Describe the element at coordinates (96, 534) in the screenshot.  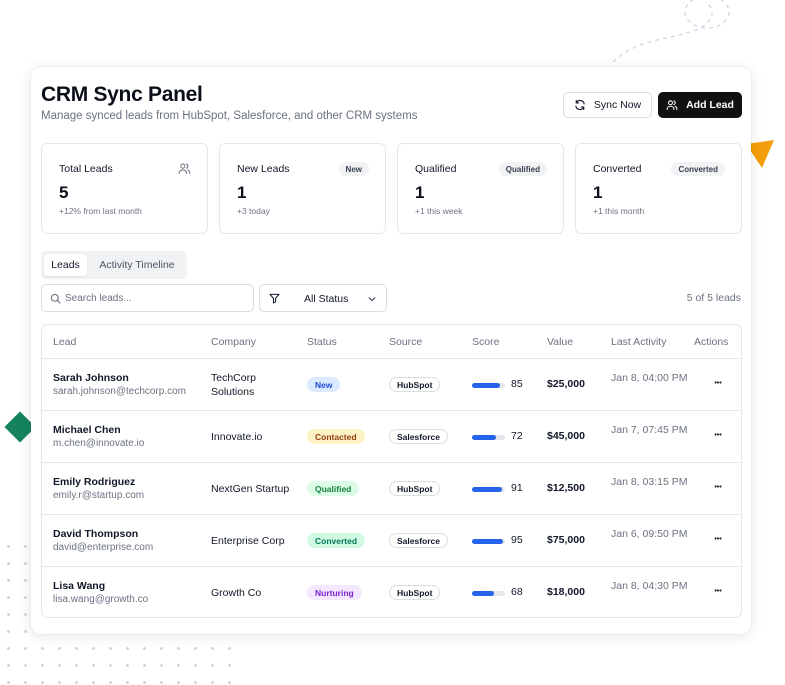
I see `lead-name: David Thompson` at that location.